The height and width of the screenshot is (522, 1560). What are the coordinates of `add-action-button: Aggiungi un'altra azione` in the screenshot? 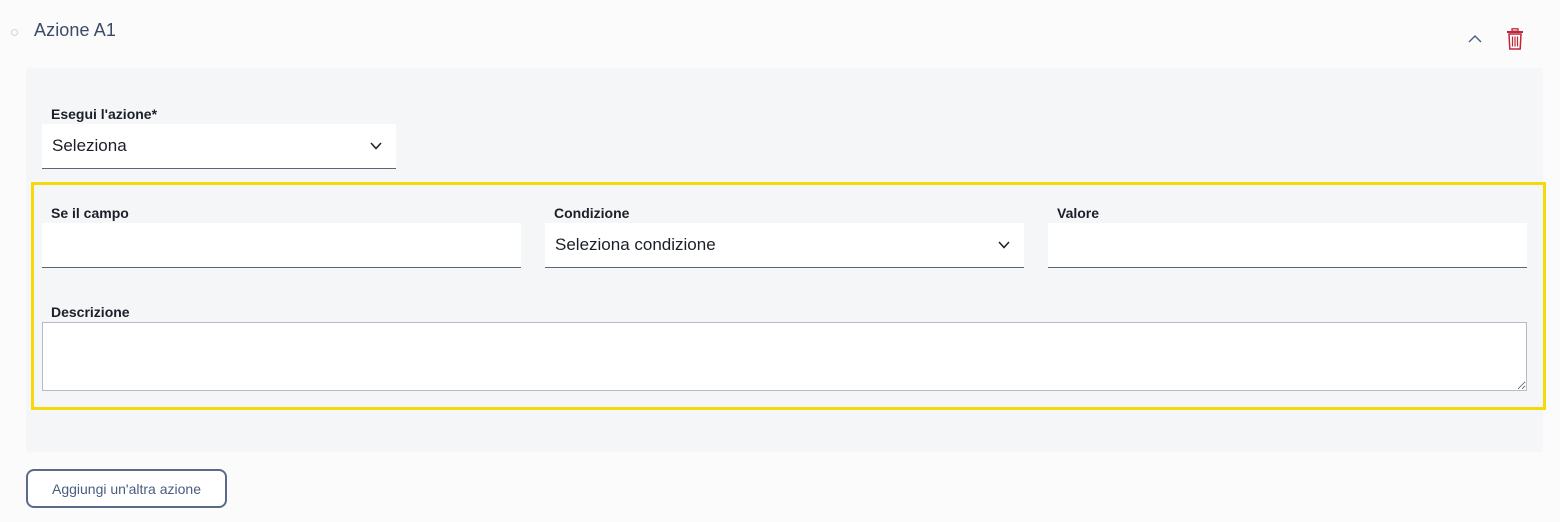 It's located at (126, 488).